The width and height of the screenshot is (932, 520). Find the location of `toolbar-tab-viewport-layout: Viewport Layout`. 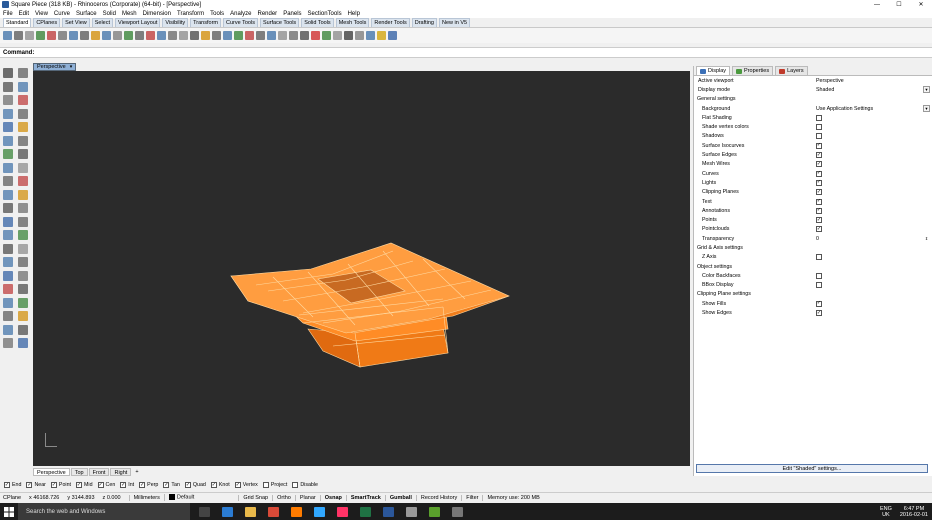

toolbar-tab-viewport-layout: Viewport Layout is located at coordinates (138, 22).